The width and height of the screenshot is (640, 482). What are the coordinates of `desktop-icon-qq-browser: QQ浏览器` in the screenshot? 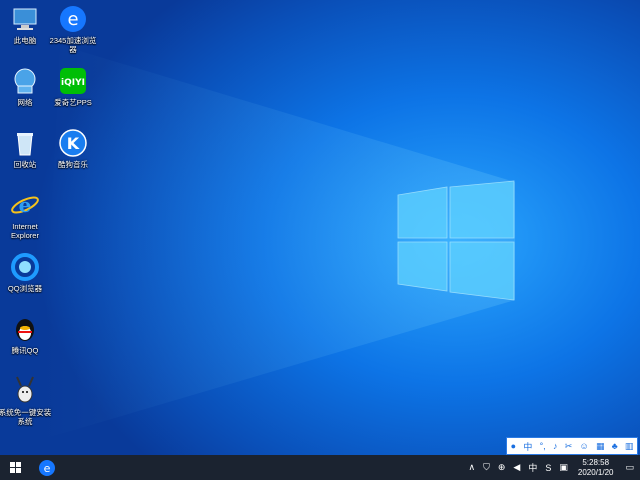 It's located at (26, 272).